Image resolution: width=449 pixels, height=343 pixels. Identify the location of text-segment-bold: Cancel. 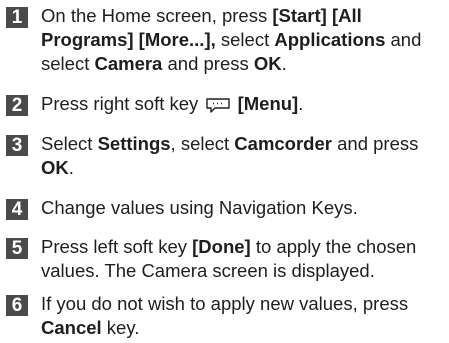
(71, 327).